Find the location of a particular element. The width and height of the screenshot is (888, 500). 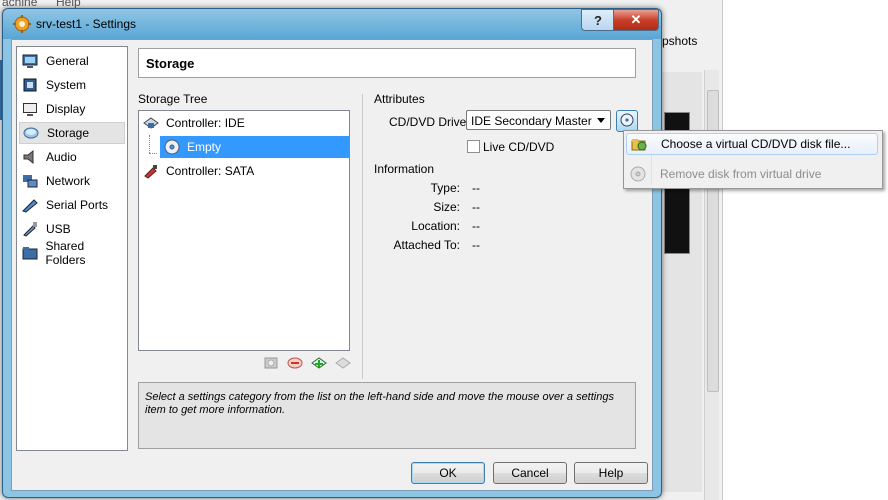

category-audio: Audio is located at coordinates (72, 157).